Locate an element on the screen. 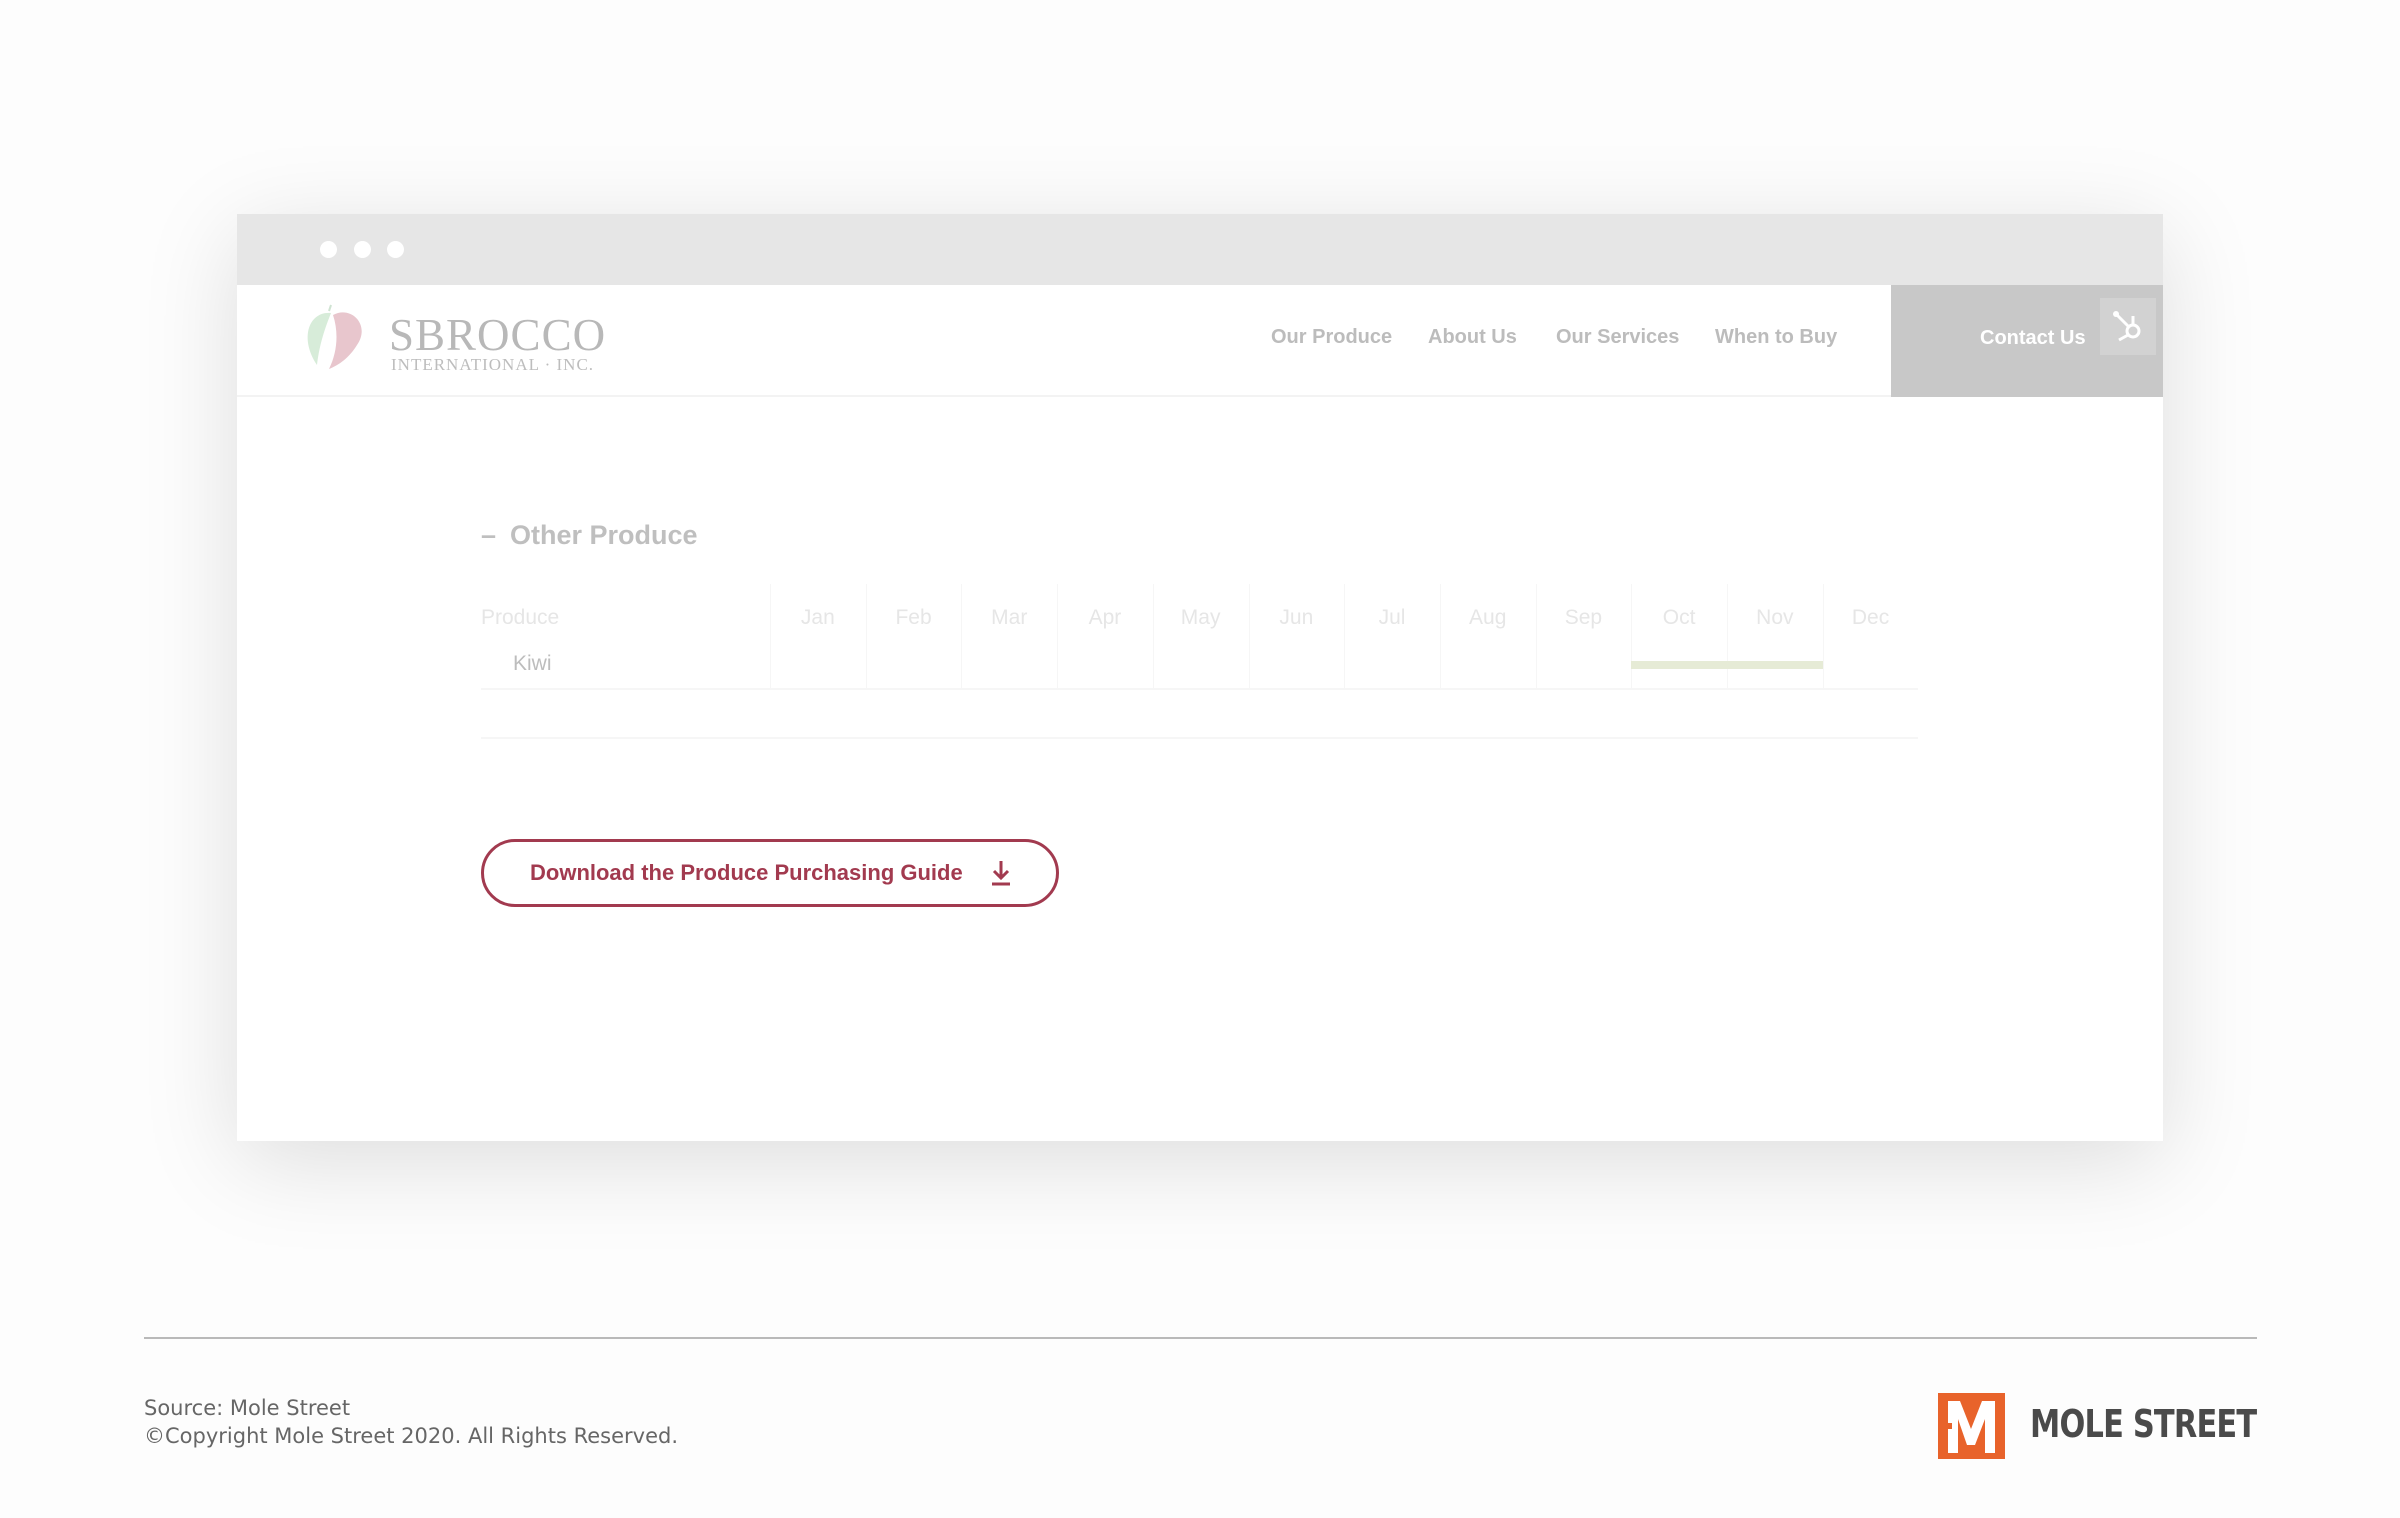 This screenshot has height=1518, width=2400. mole-street-logo-icon is located at coordinates (1971, 1426).